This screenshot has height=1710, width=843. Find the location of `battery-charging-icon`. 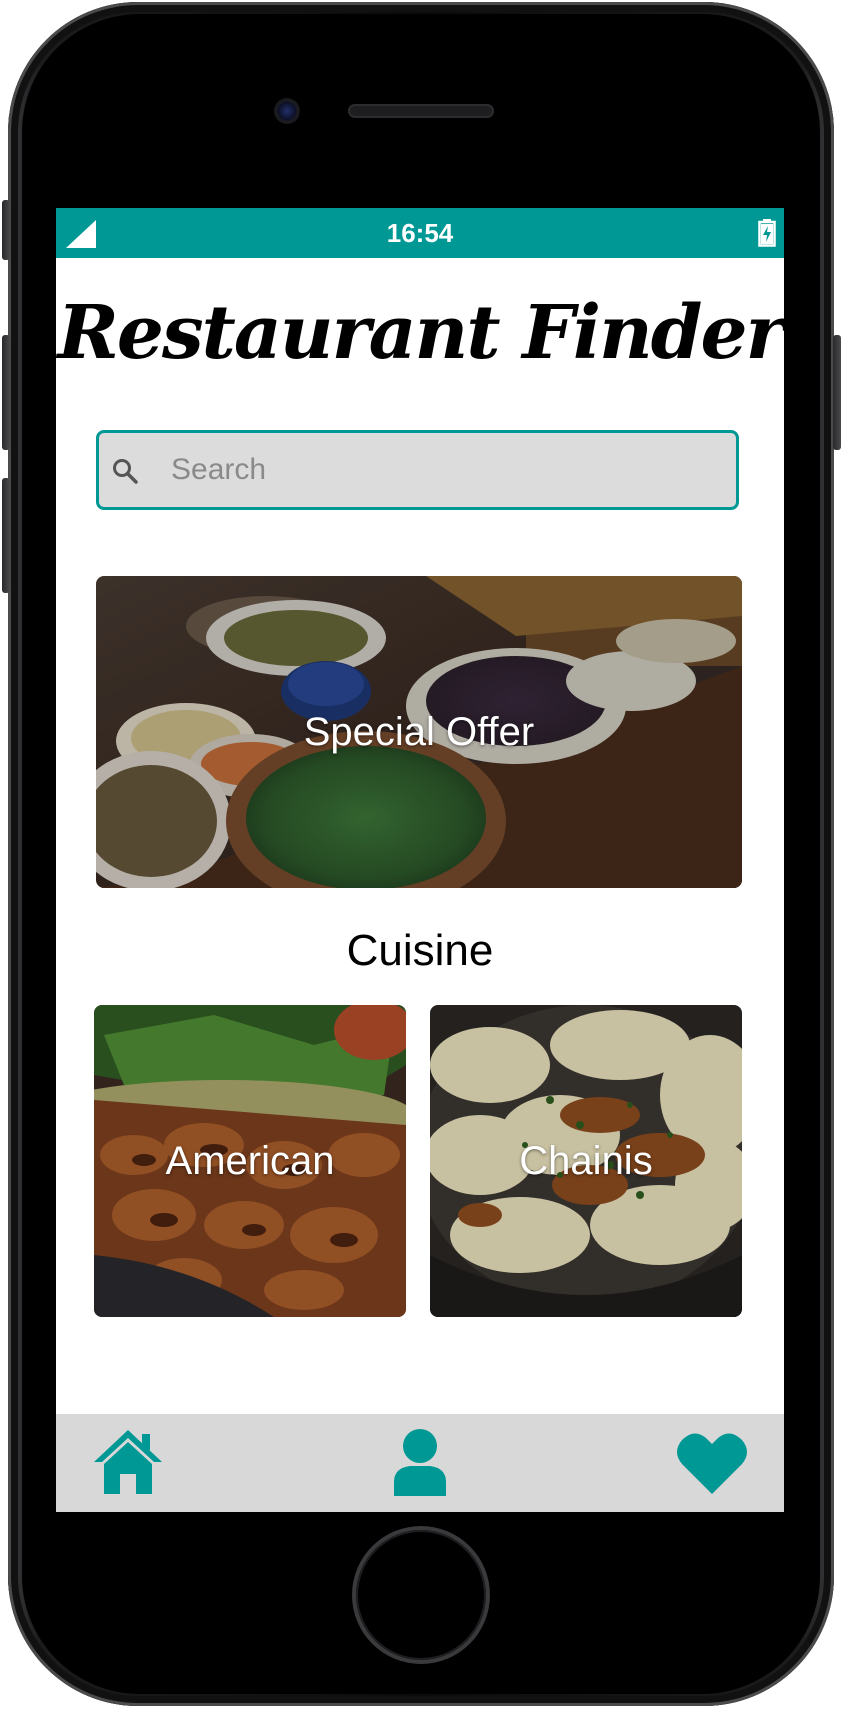

battery-charging-icon is located at coordinates (767, 233).